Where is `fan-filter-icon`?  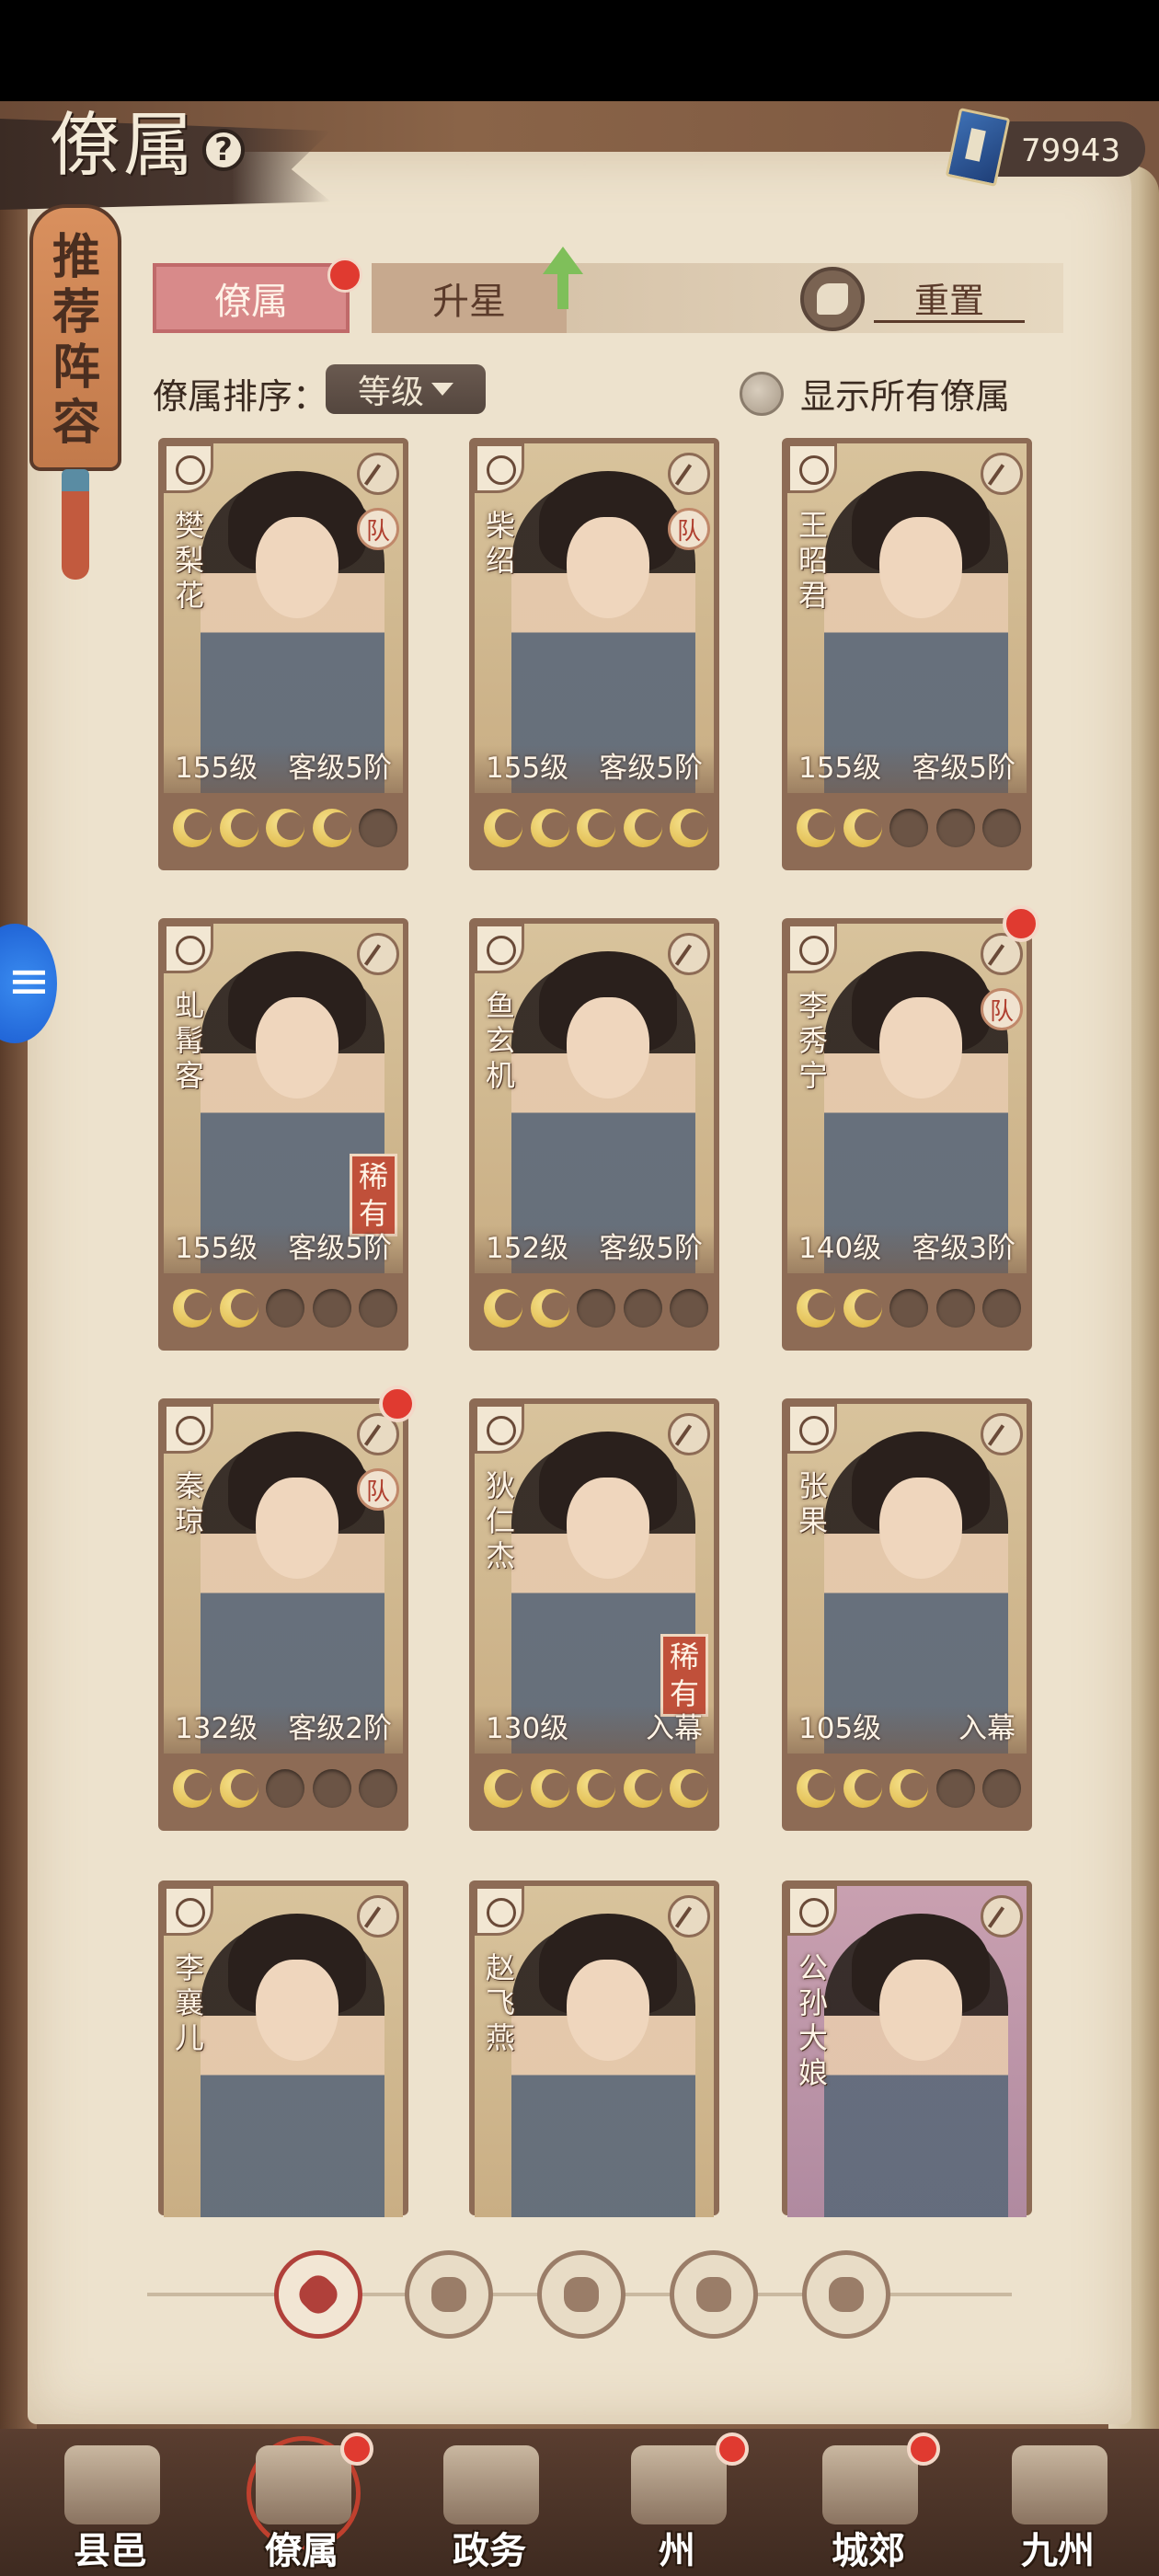 fan-filter-icon is located at coordinates (714, 2294).